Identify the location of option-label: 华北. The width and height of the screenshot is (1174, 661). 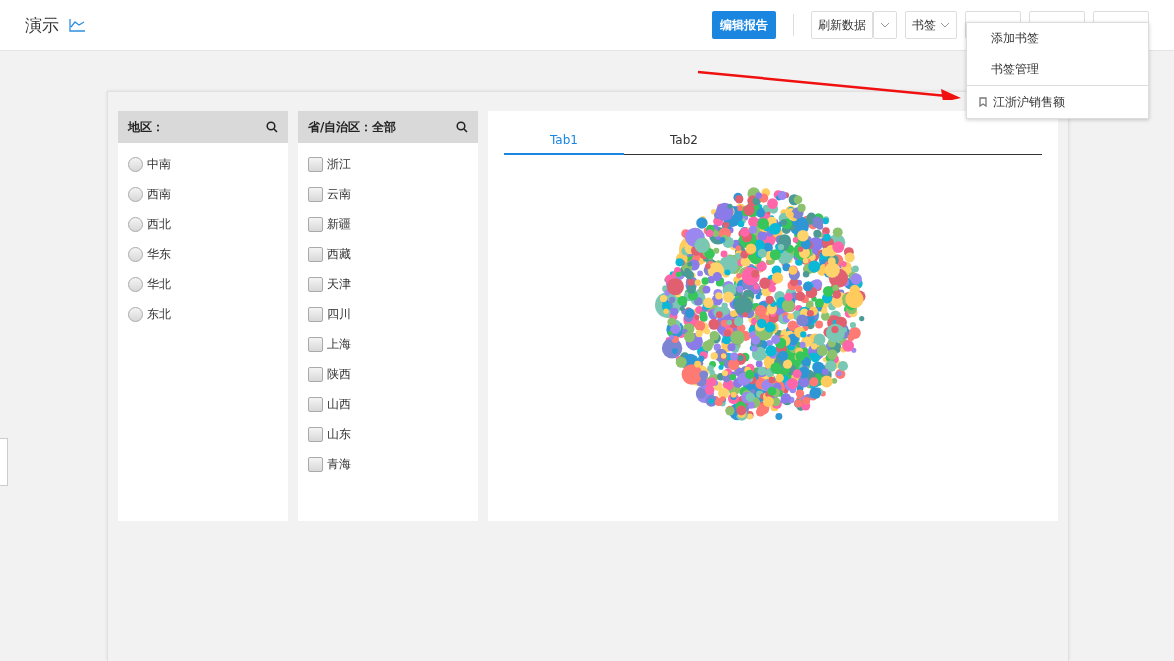
(159, 284).